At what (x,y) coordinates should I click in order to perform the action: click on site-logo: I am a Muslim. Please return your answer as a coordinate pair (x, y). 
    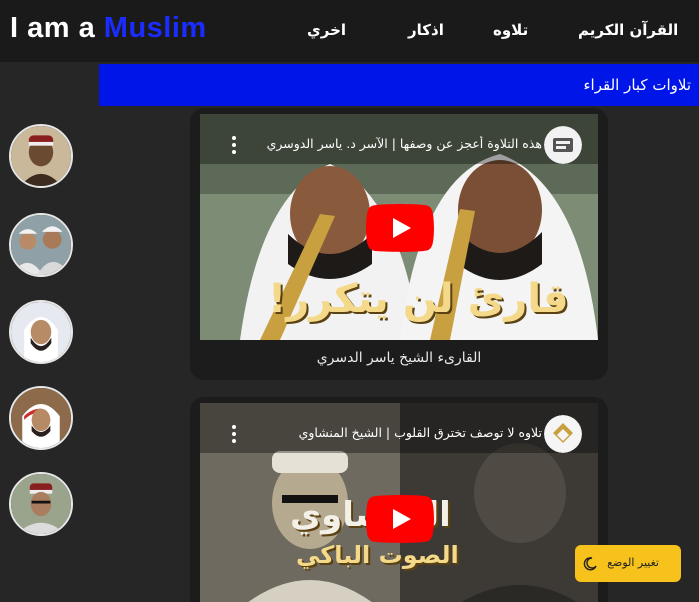
    Looking at the image, I should click on (108, 28).